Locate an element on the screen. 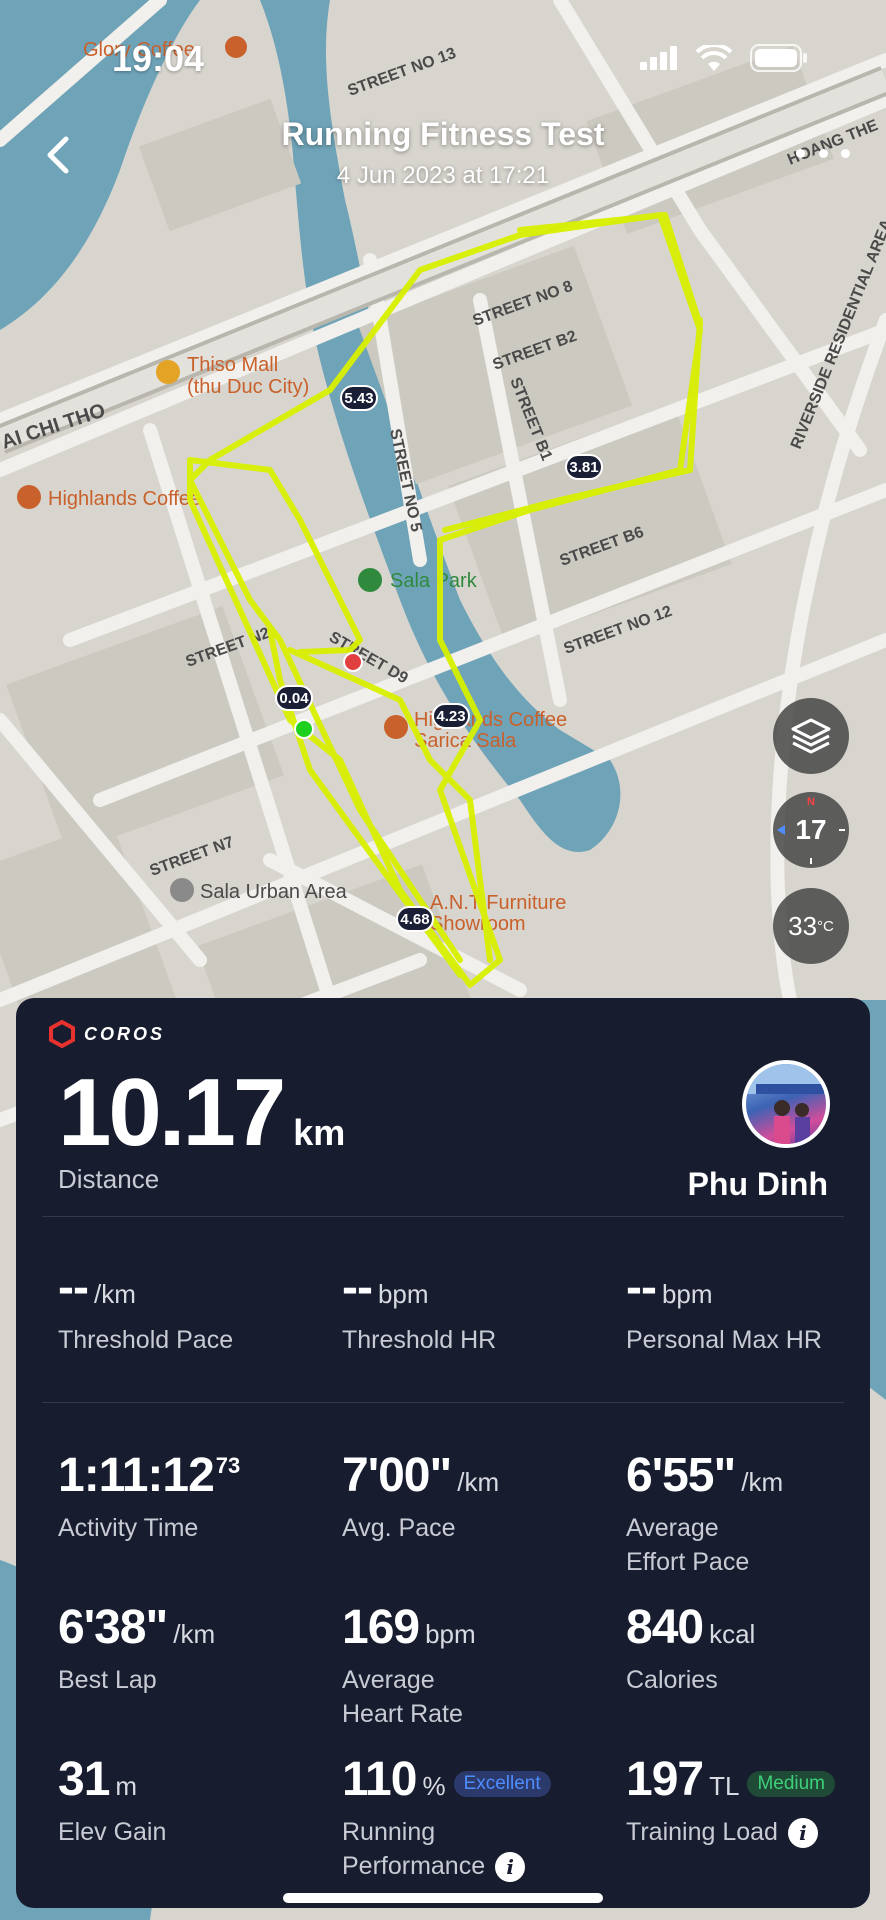  svg-text: N is located at coordinates (811, 802).